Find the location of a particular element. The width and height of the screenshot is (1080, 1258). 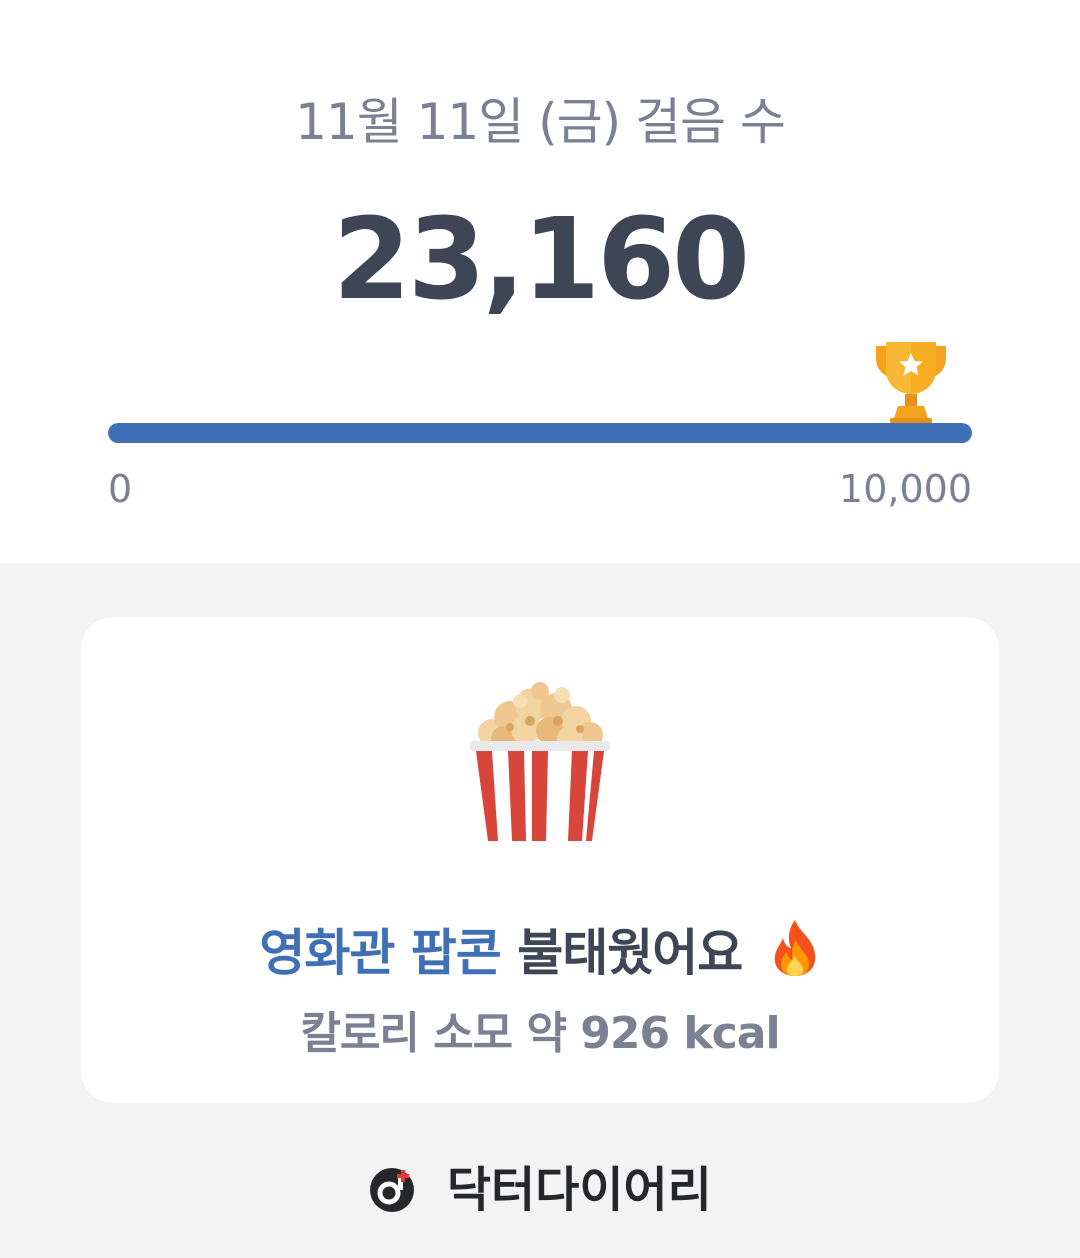

date-title: 11월 11일 (금) 걸음 수 is located at coordinates (540, 122).